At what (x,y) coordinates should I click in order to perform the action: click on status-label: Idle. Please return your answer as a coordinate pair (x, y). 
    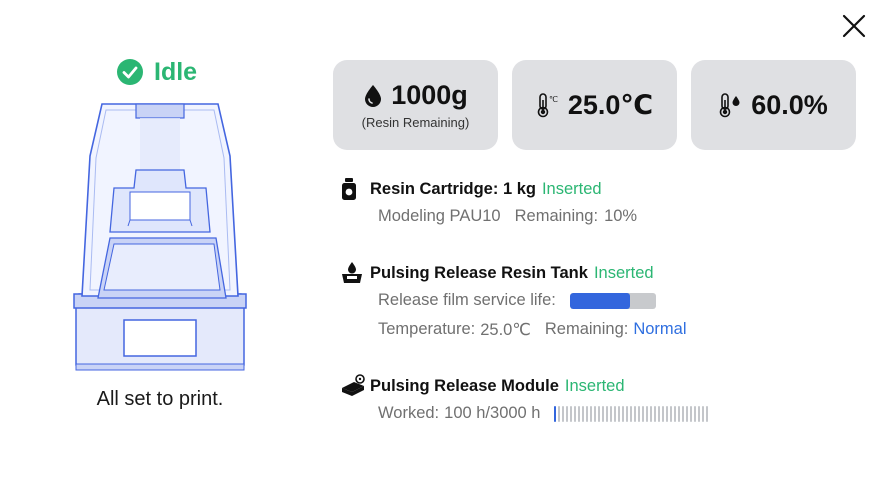
    Looking at the image, I should click on (176, 71).